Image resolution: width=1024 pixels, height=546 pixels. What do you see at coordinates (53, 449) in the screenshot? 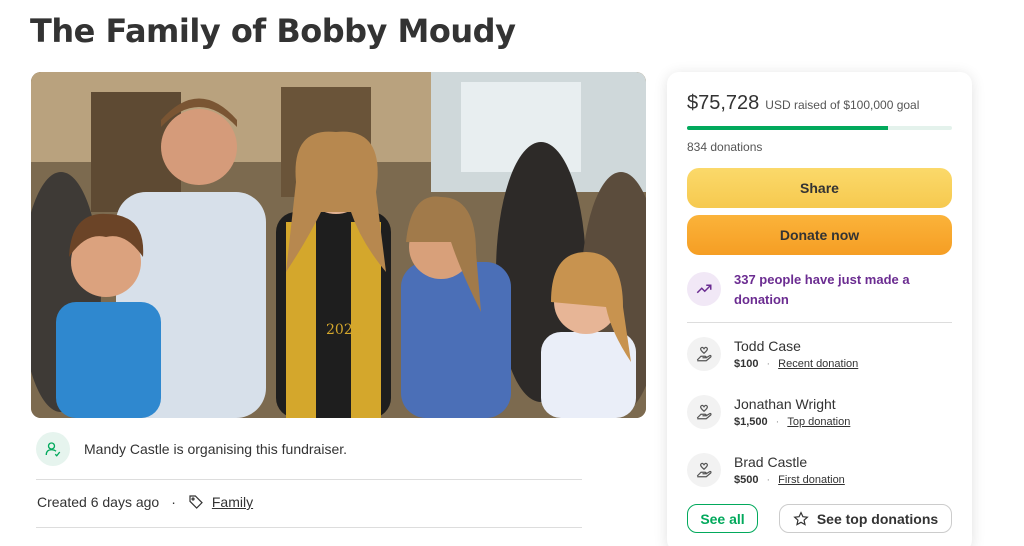
I see `user-icon` at bounding box center [53, 449].